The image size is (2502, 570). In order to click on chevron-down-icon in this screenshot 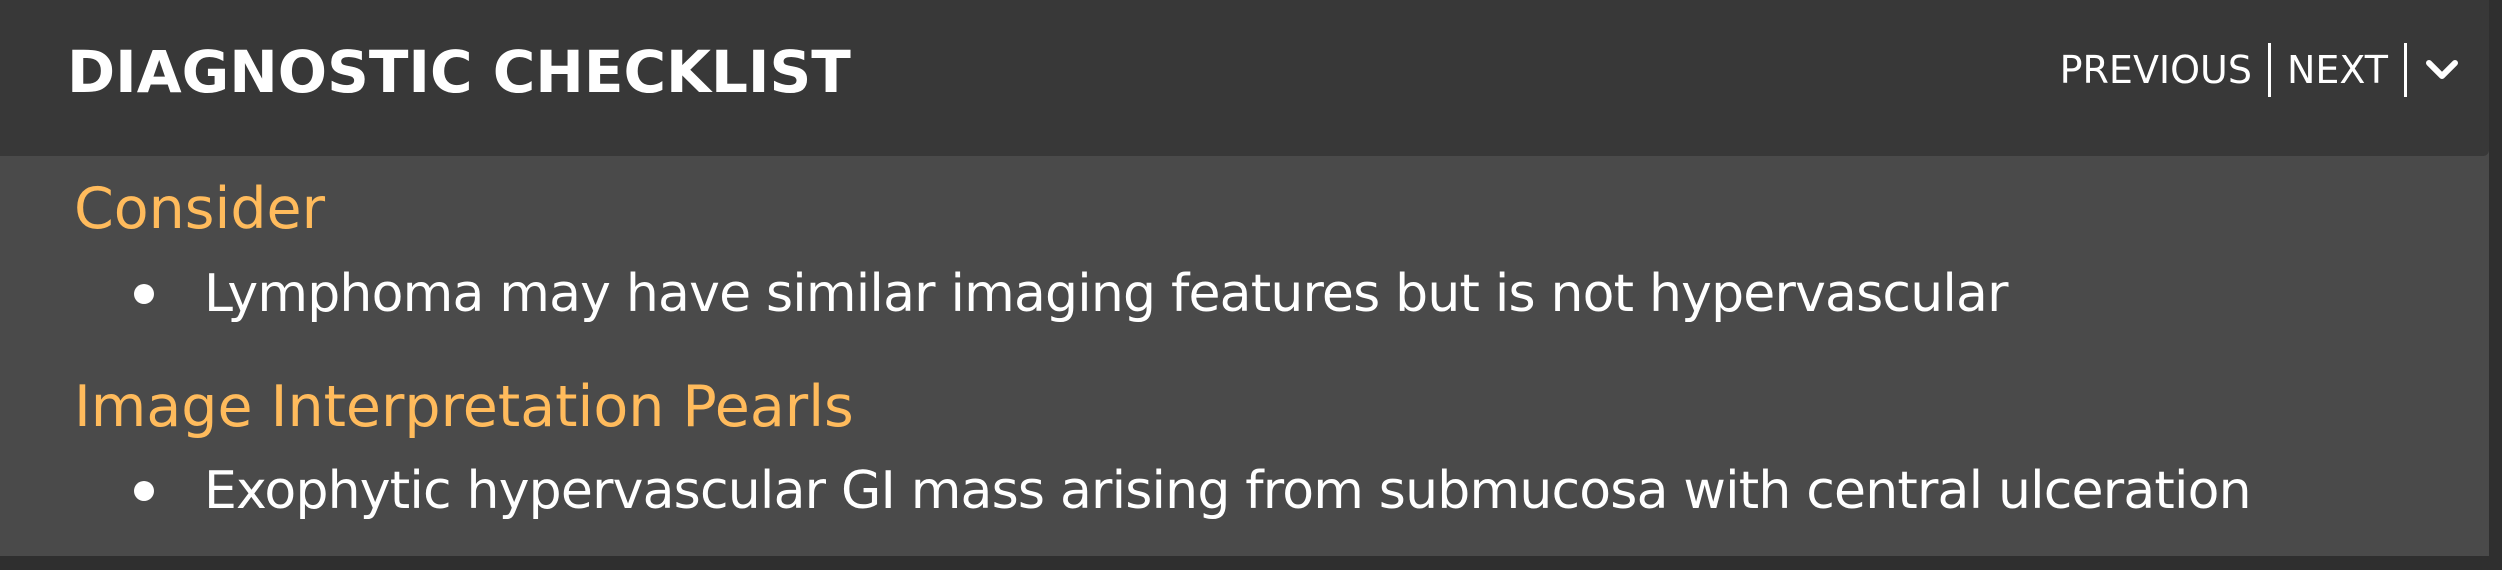, I will do `click(2442, 69)`.